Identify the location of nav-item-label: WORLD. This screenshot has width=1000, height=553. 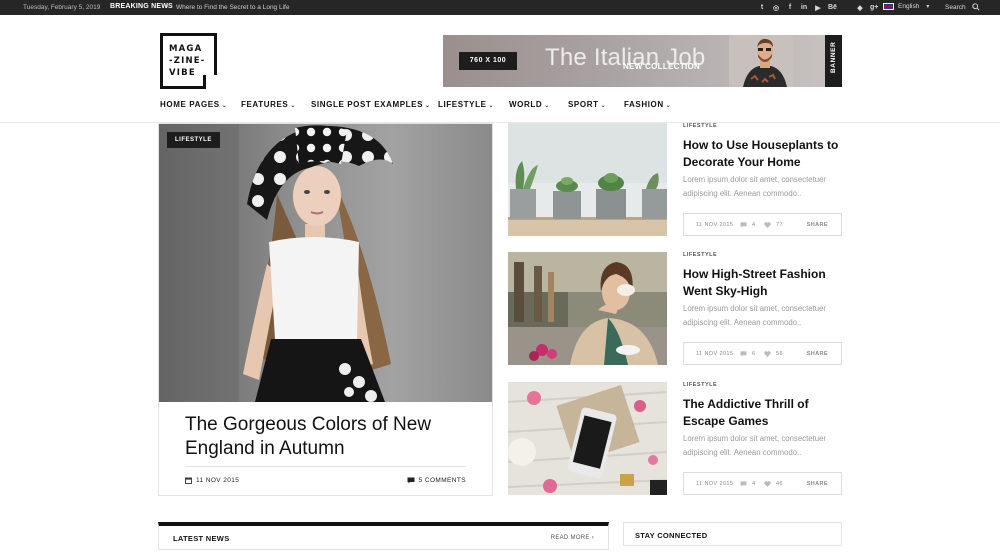
(526, 104).